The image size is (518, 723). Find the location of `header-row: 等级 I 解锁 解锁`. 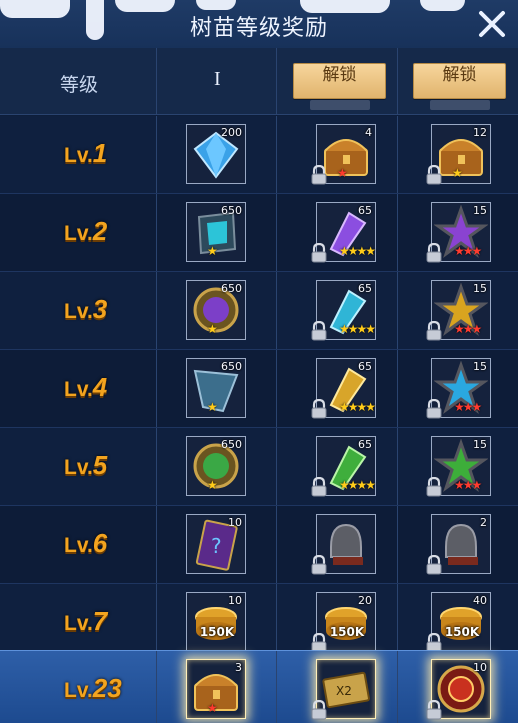

header-row: 等级 I 解锁 解锁 is located at coordinates (259, 81).